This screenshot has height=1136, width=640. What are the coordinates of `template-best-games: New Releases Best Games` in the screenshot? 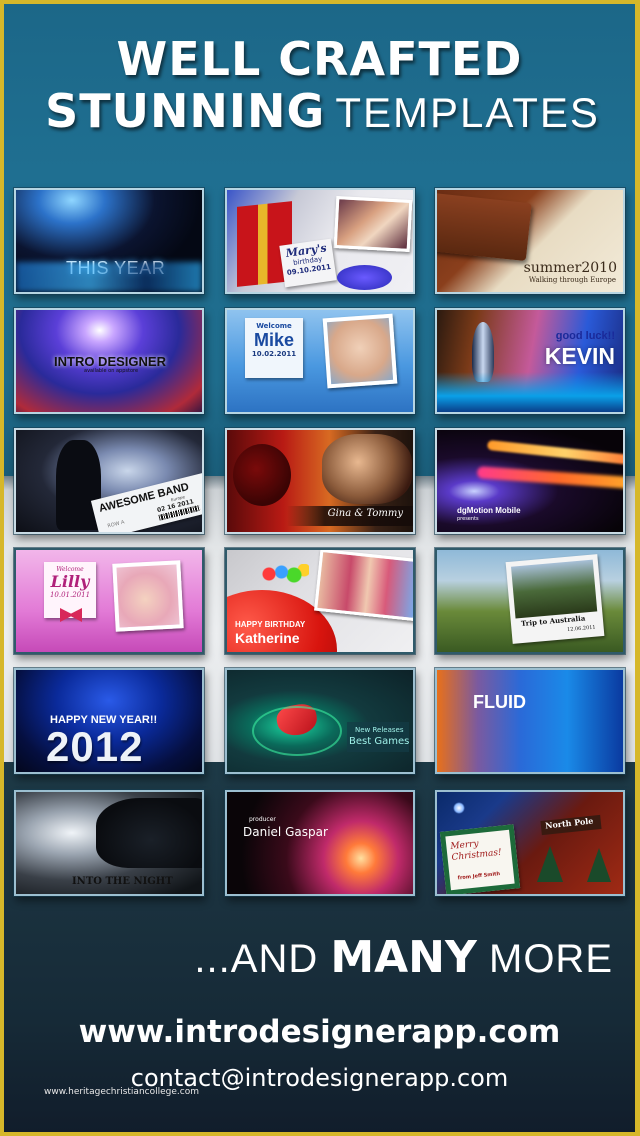 It's located at (320, 721).